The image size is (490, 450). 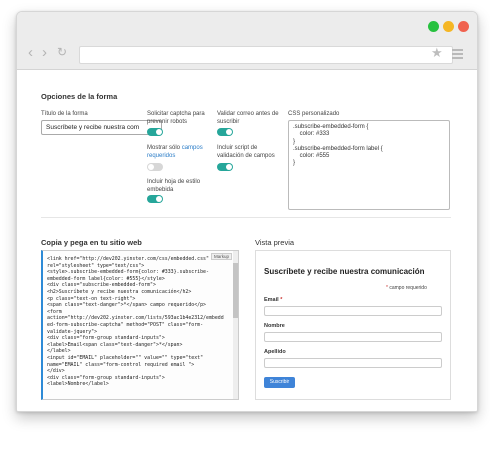 I want to click on code-line: </label>, so click(x=59, y=351).